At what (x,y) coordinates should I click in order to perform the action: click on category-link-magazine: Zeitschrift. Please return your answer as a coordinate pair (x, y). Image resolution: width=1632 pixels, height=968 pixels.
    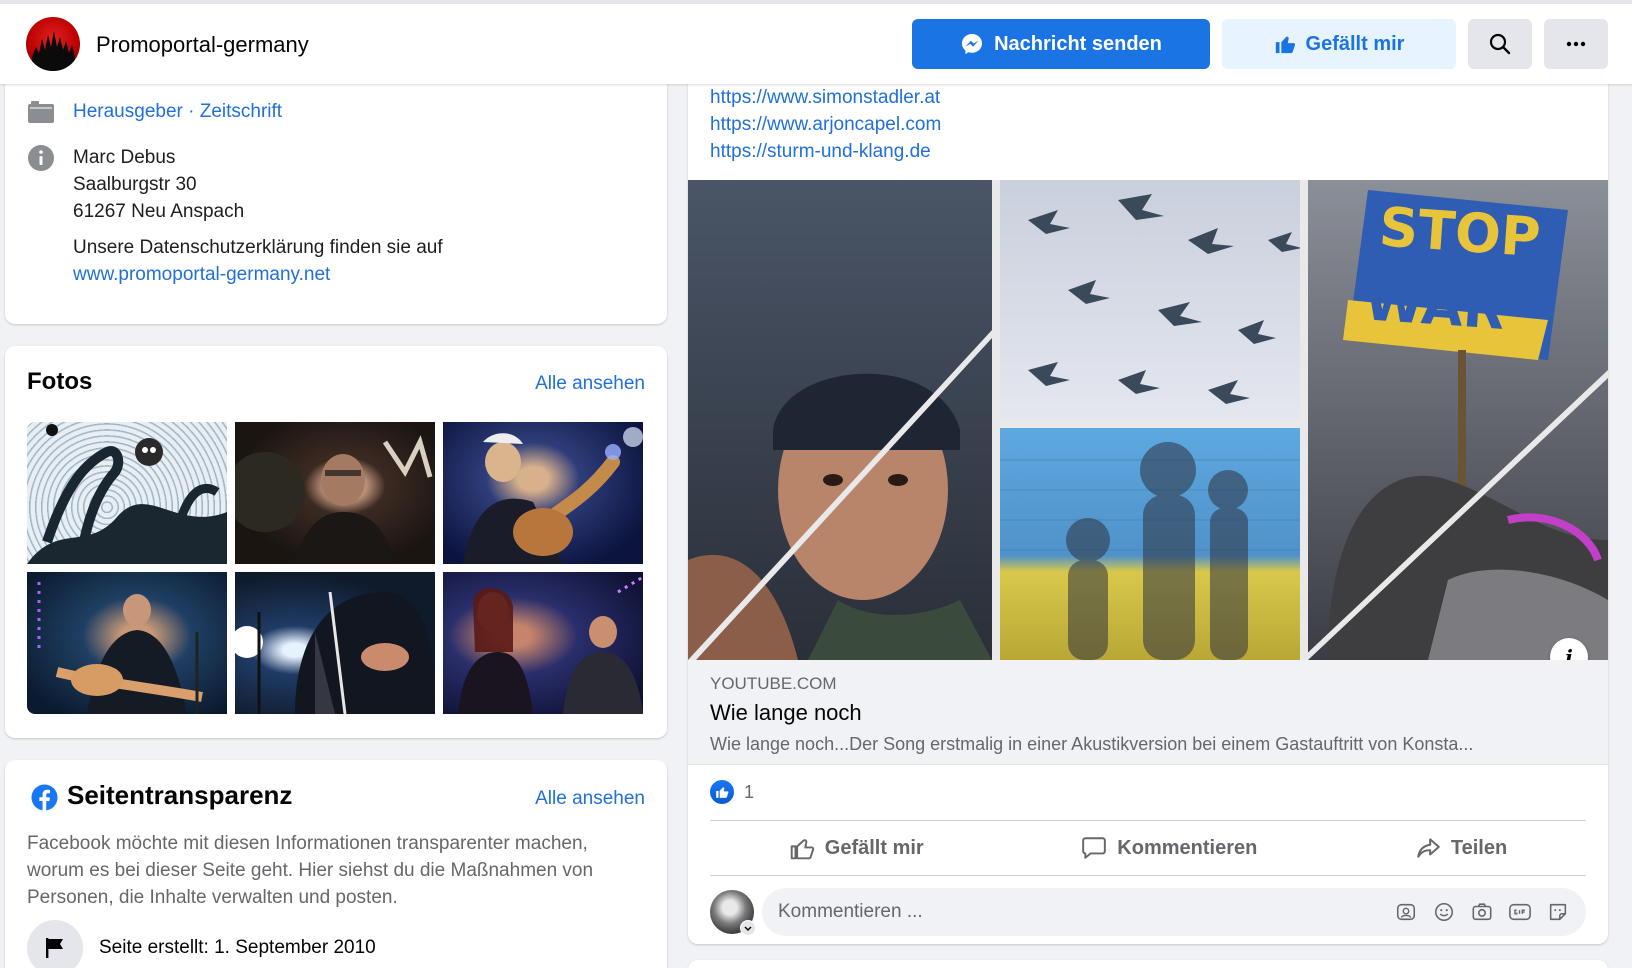
    Looking at the image, I should click on (241, 111).